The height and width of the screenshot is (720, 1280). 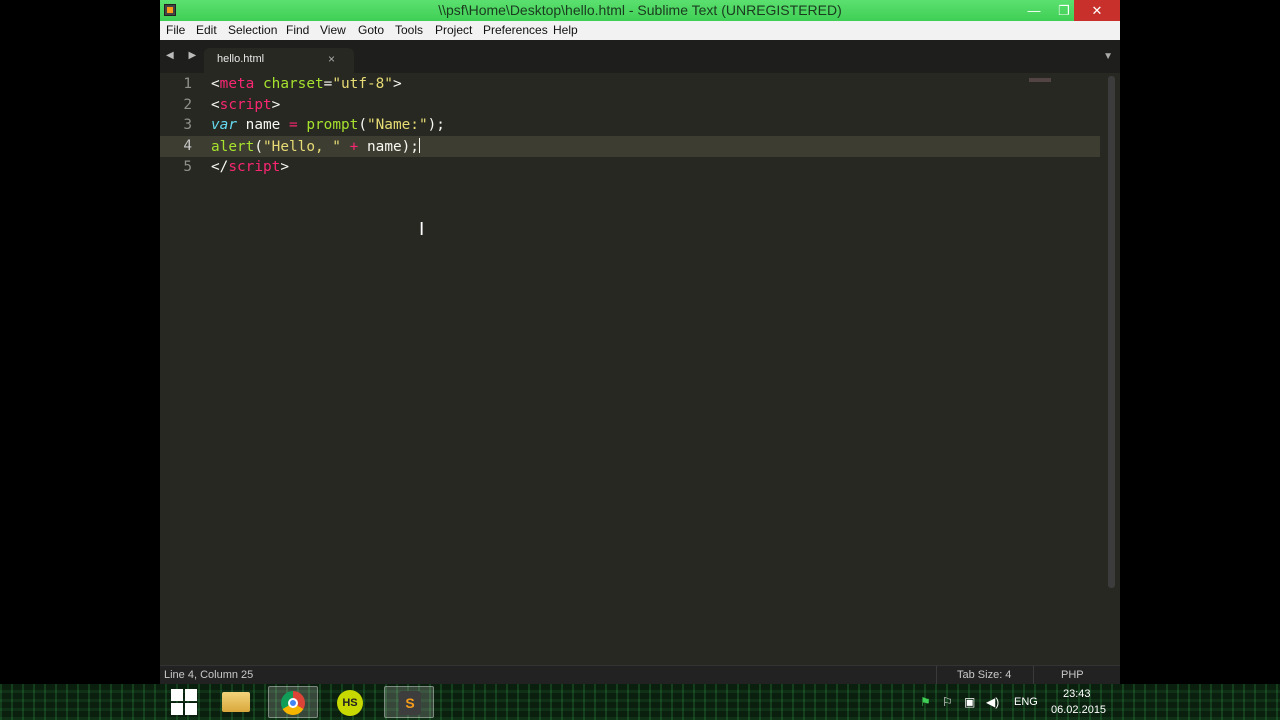 I want to click on line-number: 5, so click(x=187, y=166).